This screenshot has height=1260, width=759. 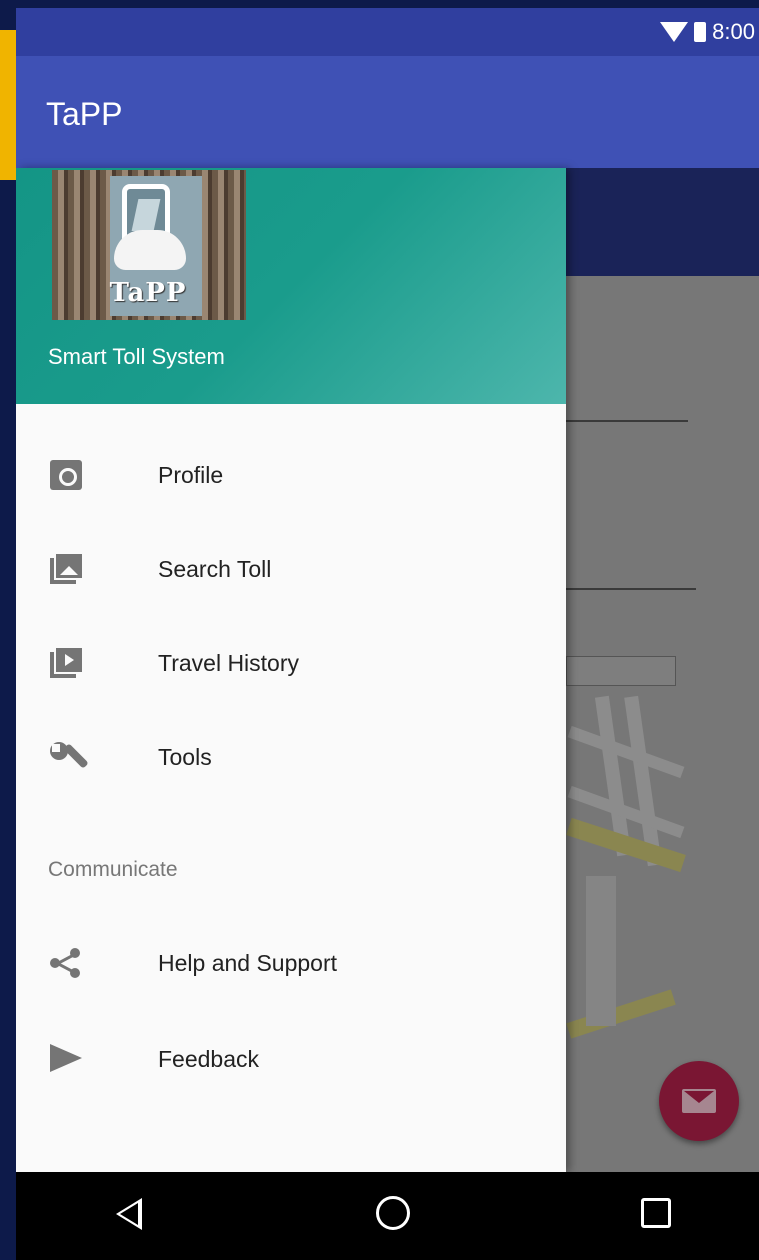 What do you see at coordinates (707, 32) in the screenshot?
I see `status-indicators: 8:00` at bounding box center [707, 32].